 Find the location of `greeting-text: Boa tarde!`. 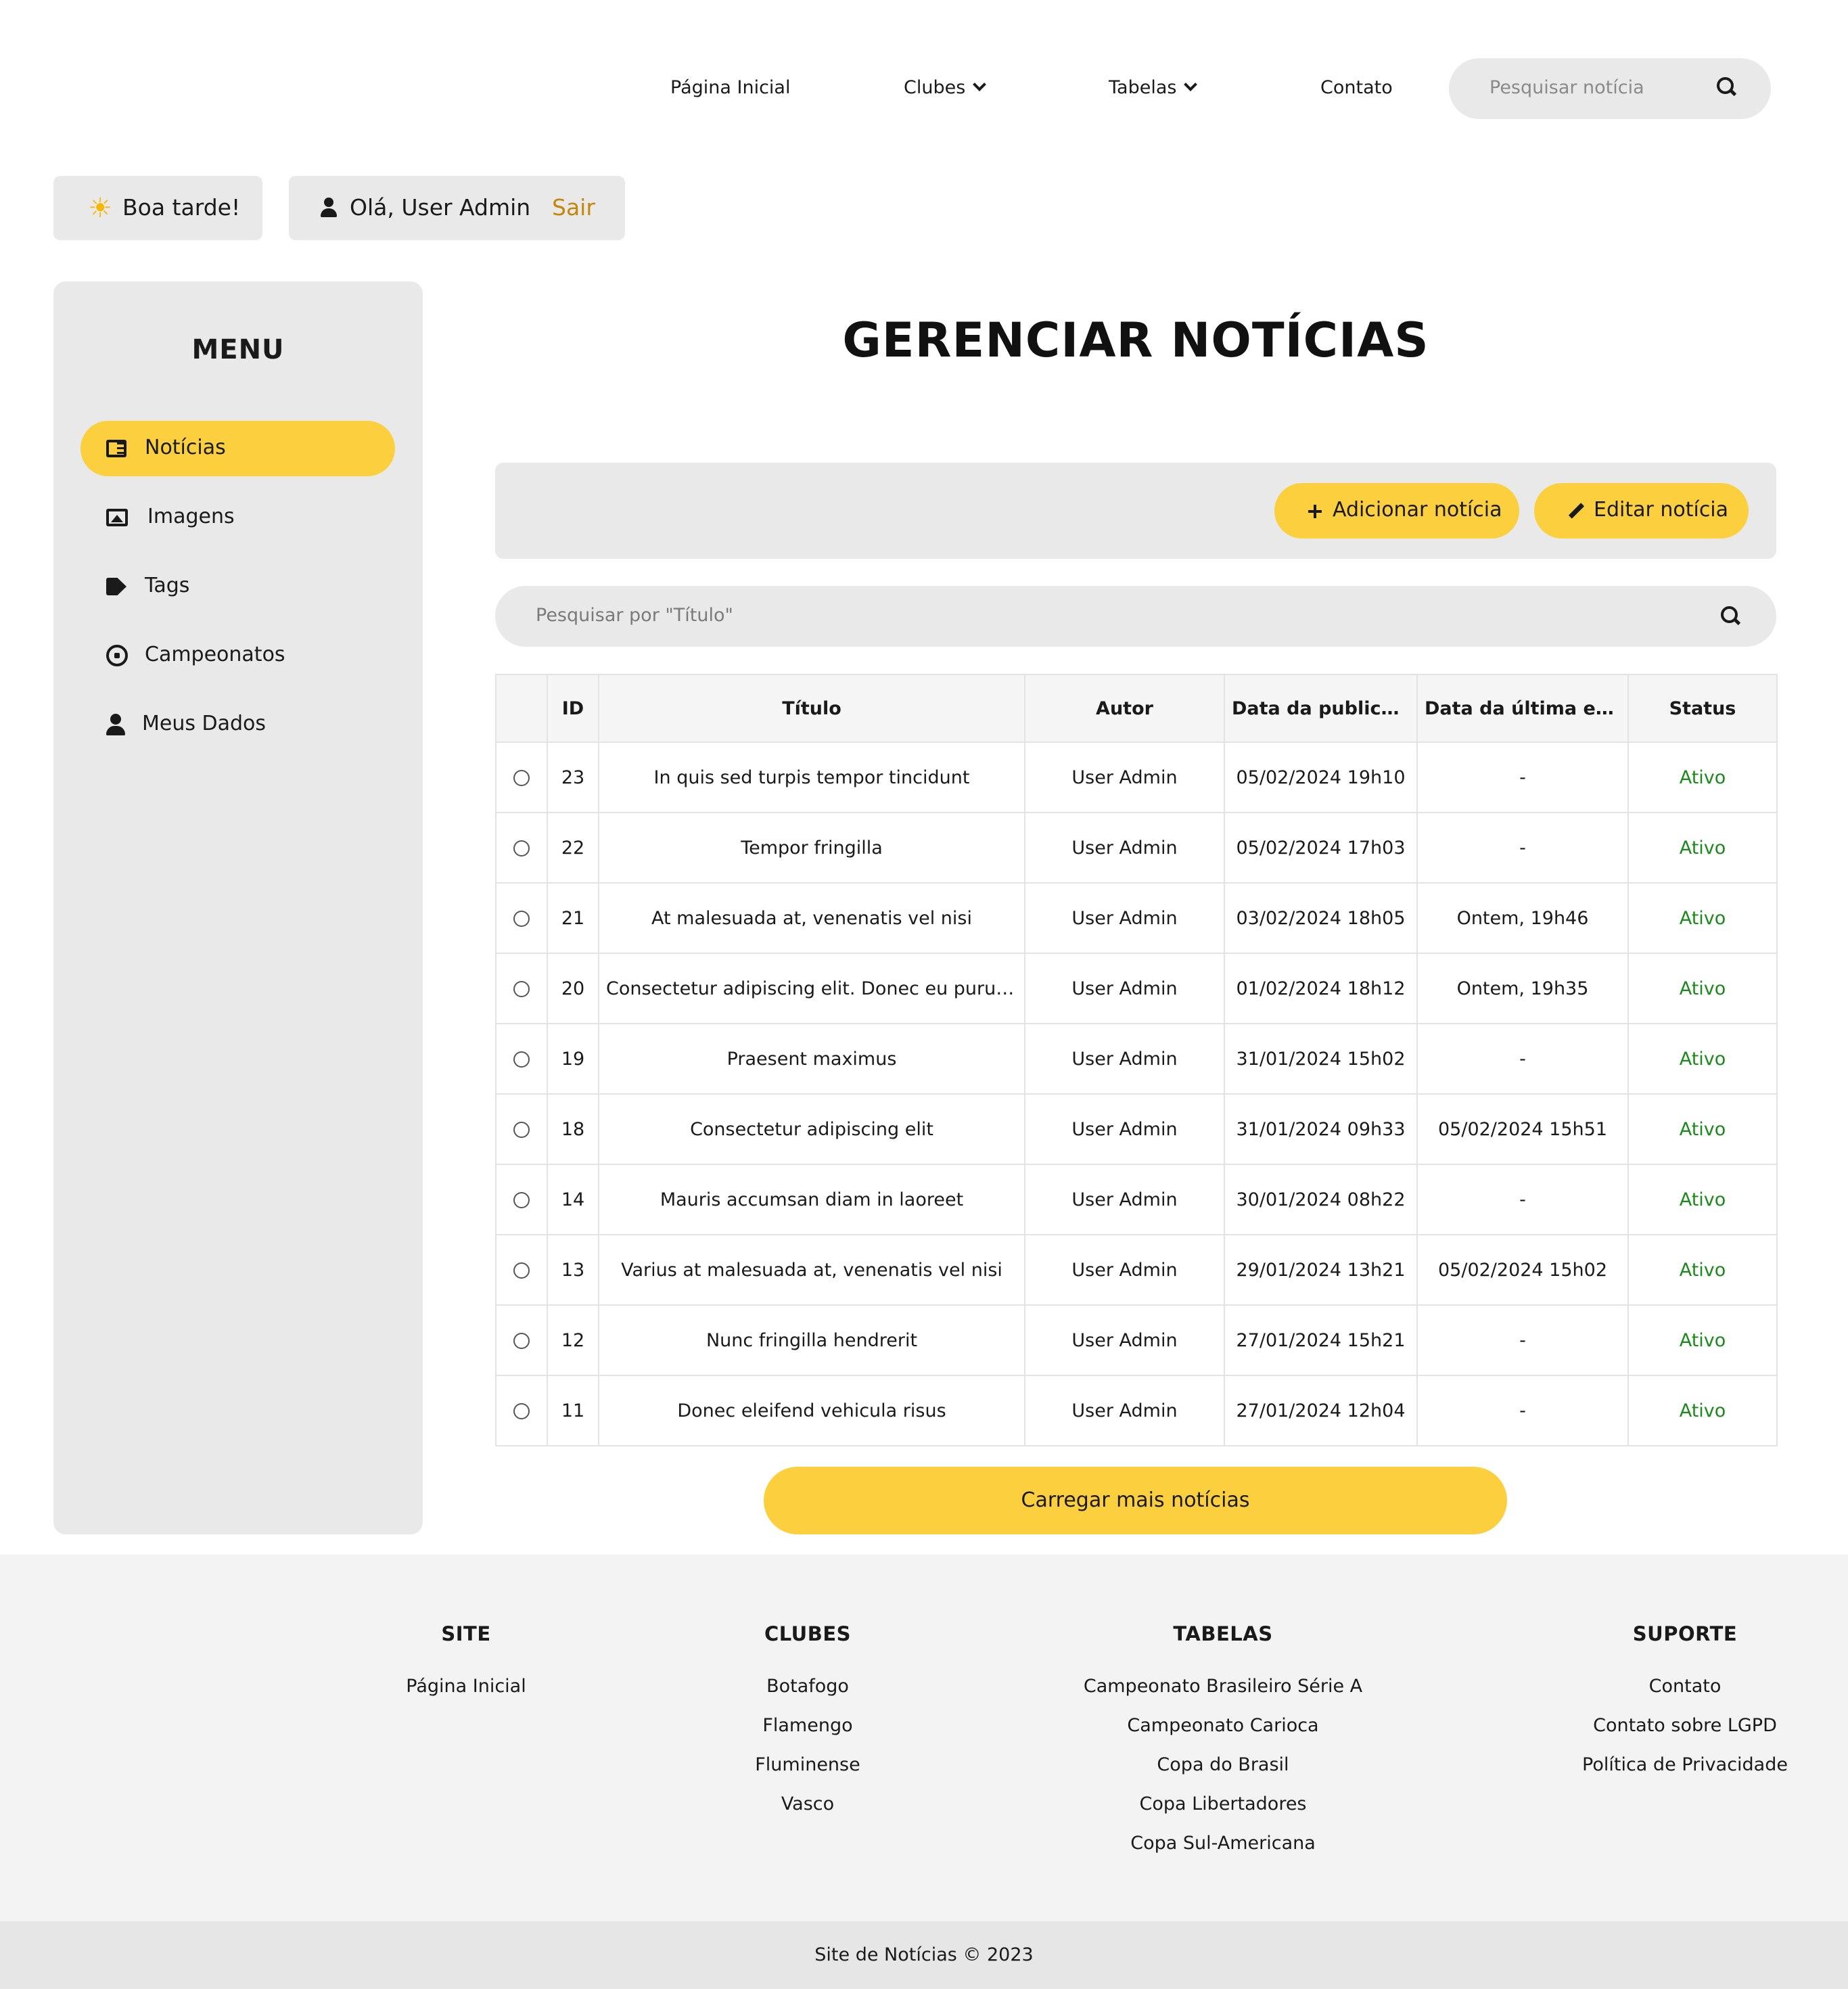

greeting-text: Boa tarde! is located at coordinates (181, 208).